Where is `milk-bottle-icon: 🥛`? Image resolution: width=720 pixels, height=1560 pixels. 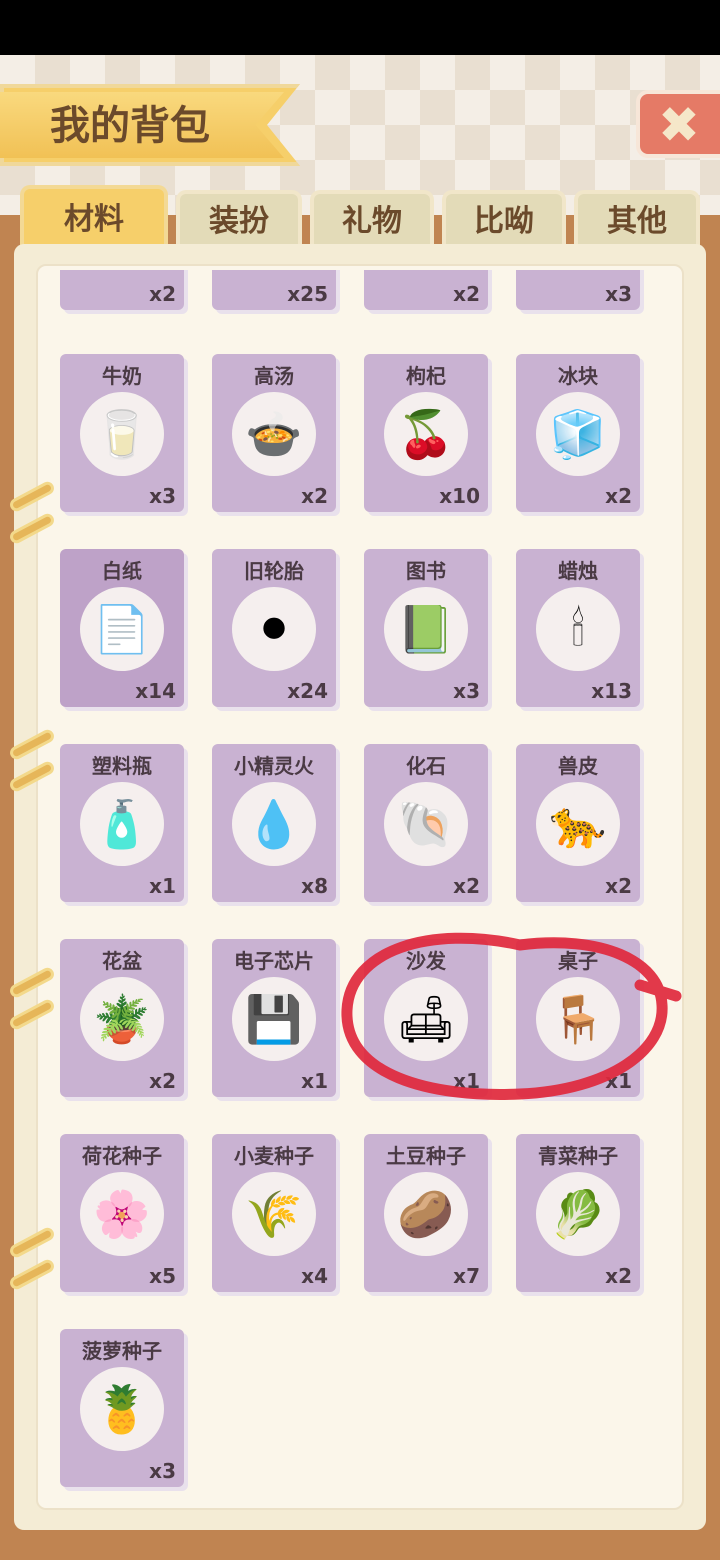 milk-bottle-icon: 🥛 is located at coordinates (122, 434).